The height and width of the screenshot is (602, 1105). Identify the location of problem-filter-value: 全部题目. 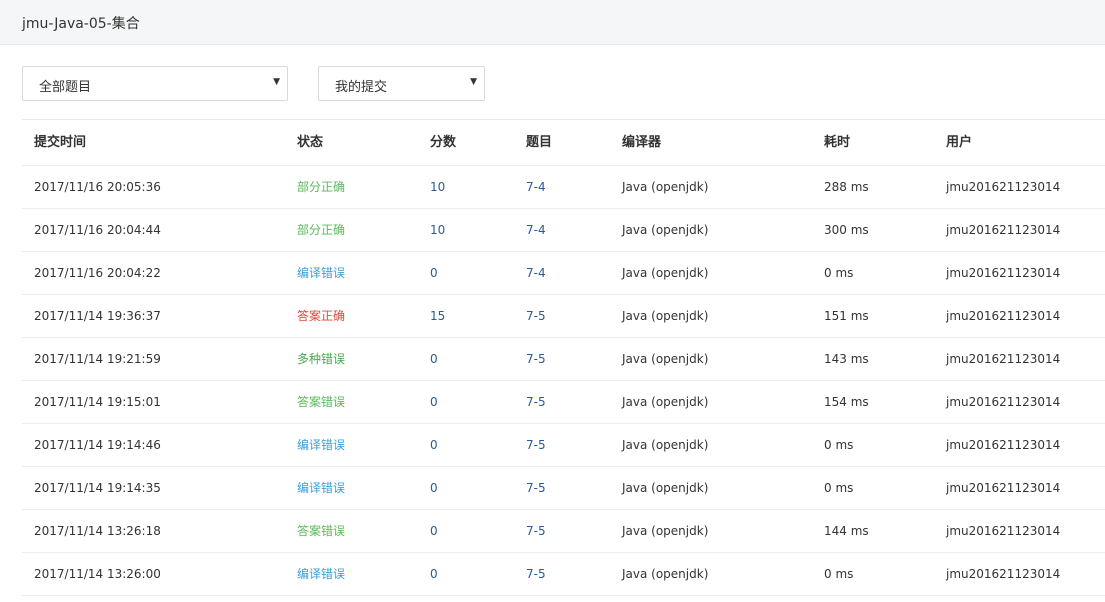
(65, 87).